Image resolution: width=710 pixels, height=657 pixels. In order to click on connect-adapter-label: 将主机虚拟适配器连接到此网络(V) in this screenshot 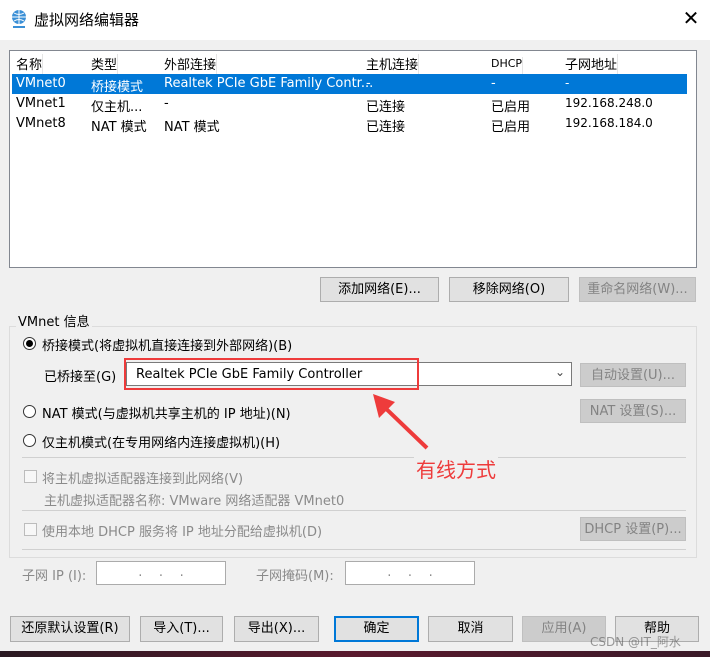, I will do `click(143, 479)`.